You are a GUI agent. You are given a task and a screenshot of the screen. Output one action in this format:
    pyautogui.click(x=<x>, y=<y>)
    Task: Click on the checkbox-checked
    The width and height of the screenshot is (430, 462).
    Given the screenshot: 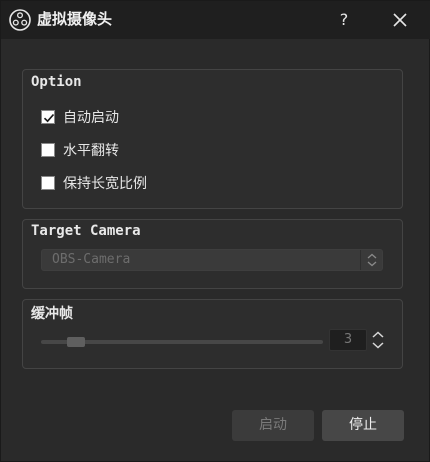 What is the action you would take?
    pyautogui.click(x=48, y=117)
    